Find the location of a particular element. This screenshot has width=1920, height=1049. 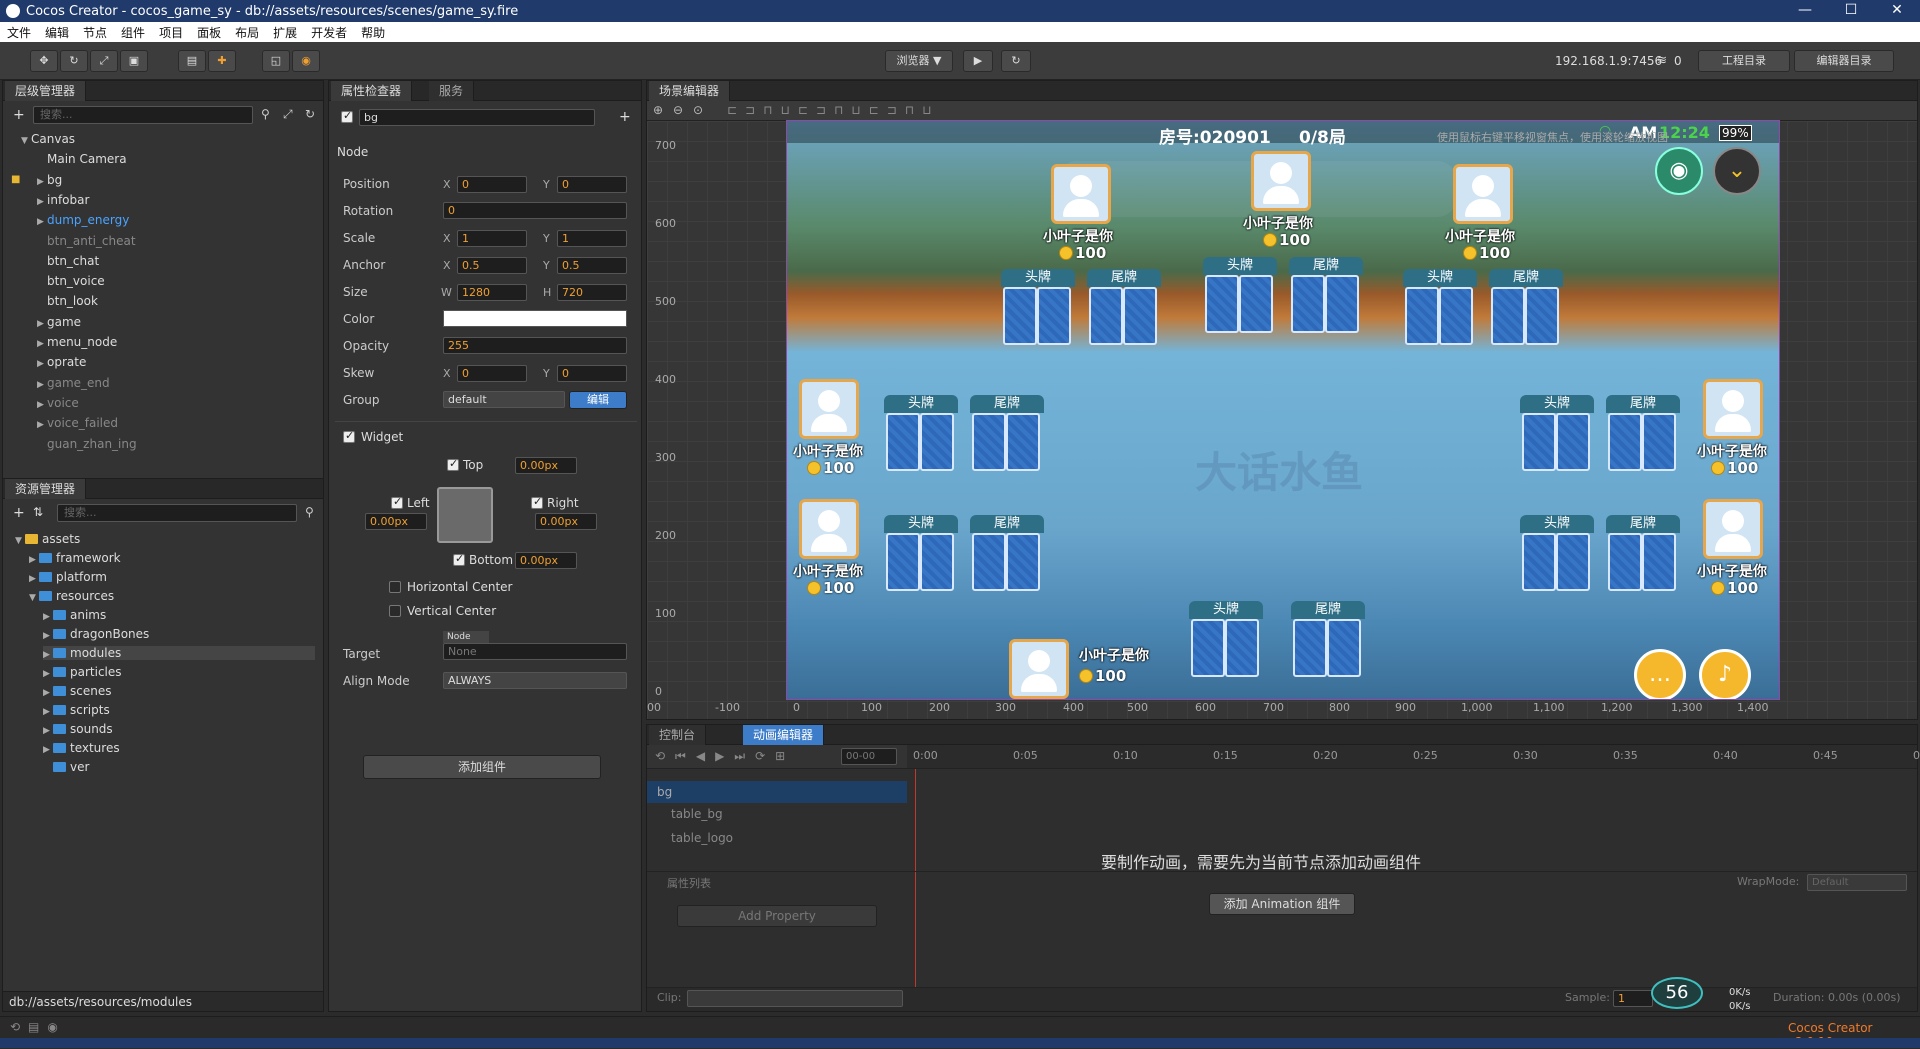

node-name-input: bg is located at coordinates (477, 117).